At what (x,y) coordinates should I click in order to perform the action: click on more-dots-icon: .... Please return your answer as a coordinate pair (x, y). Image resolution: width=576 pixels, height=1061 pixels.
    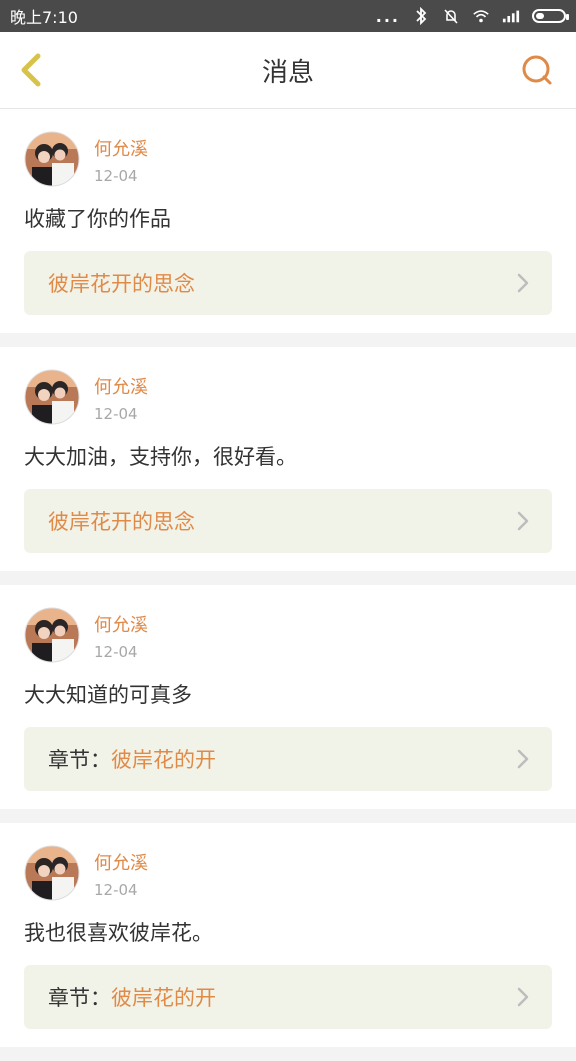
    Looking at the image, I should click on (387, 16).